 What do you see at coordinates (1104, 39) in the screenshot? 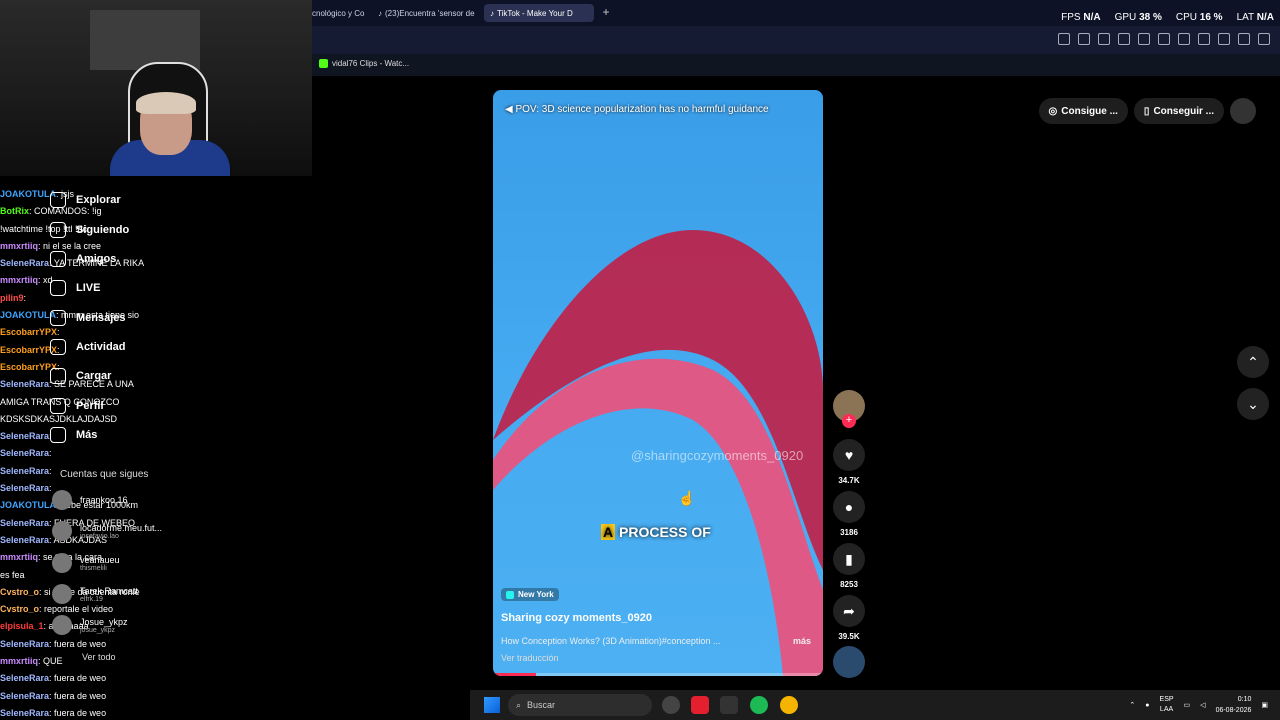
I see `shield-icon` at bounding box center [1104, 39].